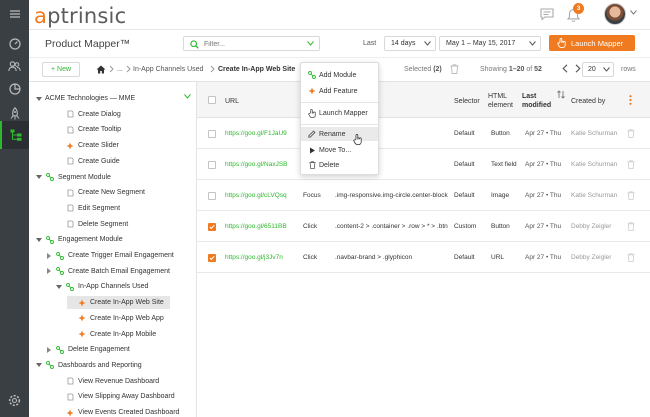 Image resolution: width=650 pixels, height=417 pixels. I want to click on cell-url: https://goo.gl/NaxJSB, so click(256, 164).